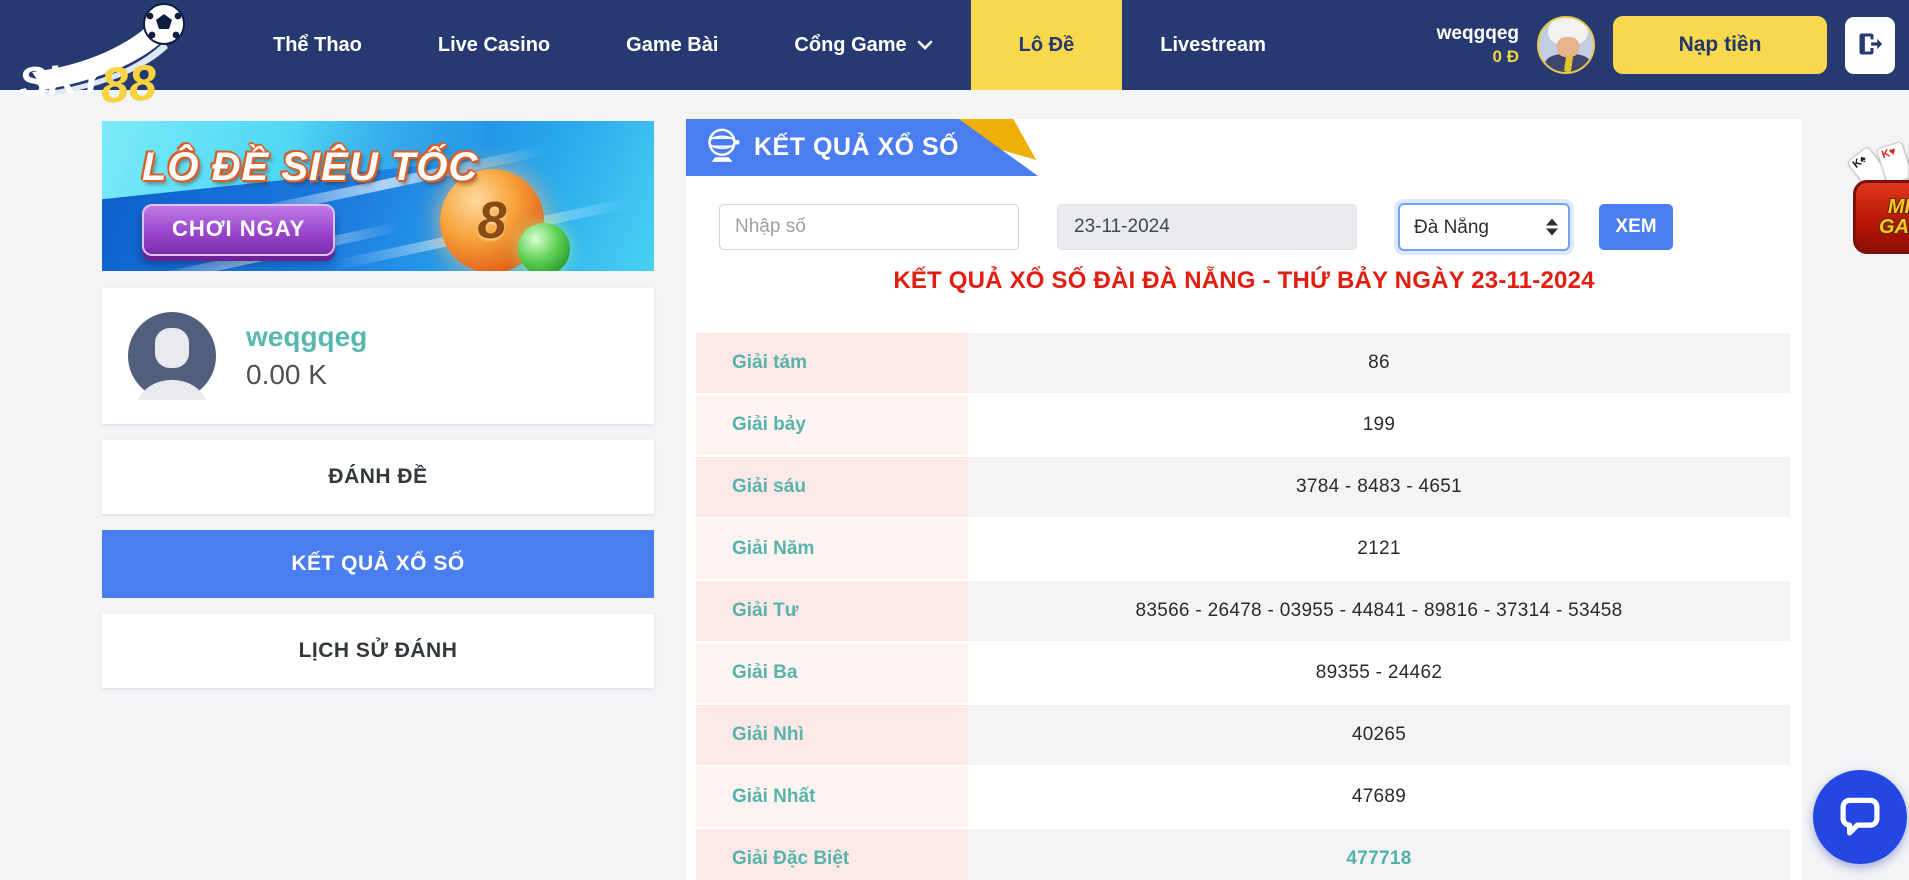  Describe the element at coordinates (494, 45) in the screenshot. I see `nav-item-live-casino: Live Casino` at that location.